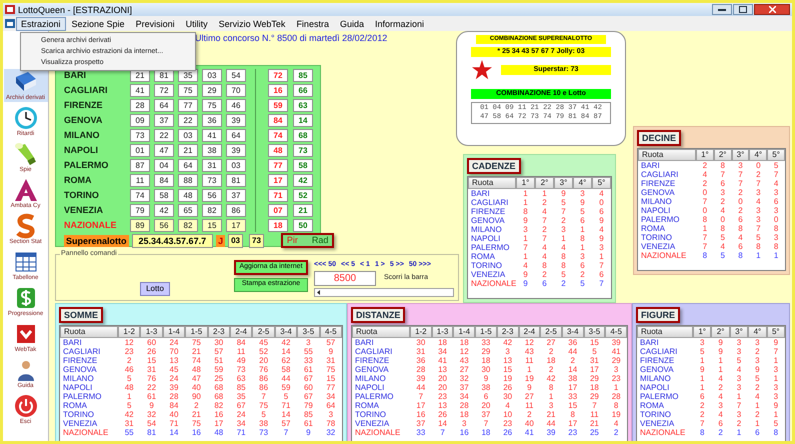 The width and height of the screenshot is (795, 444). What do you see at coordinates (312, 23) in the screenshot?
I see `menu-item: Finestra` at bounding box center [312, 23].